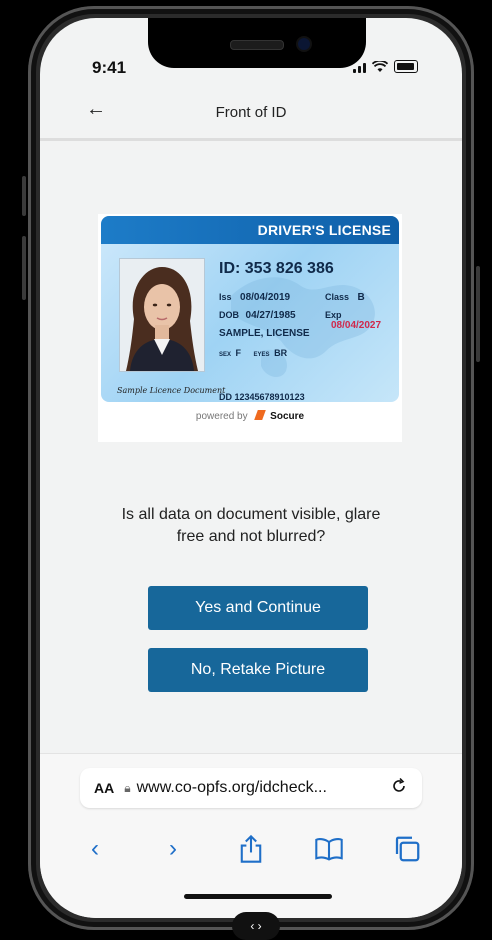 This screenshot has width=492, height=940. Describe the element at coordinates (250, 230) in the screenshot. I see `card-header: DRIVER'S LICENSE` at that location.